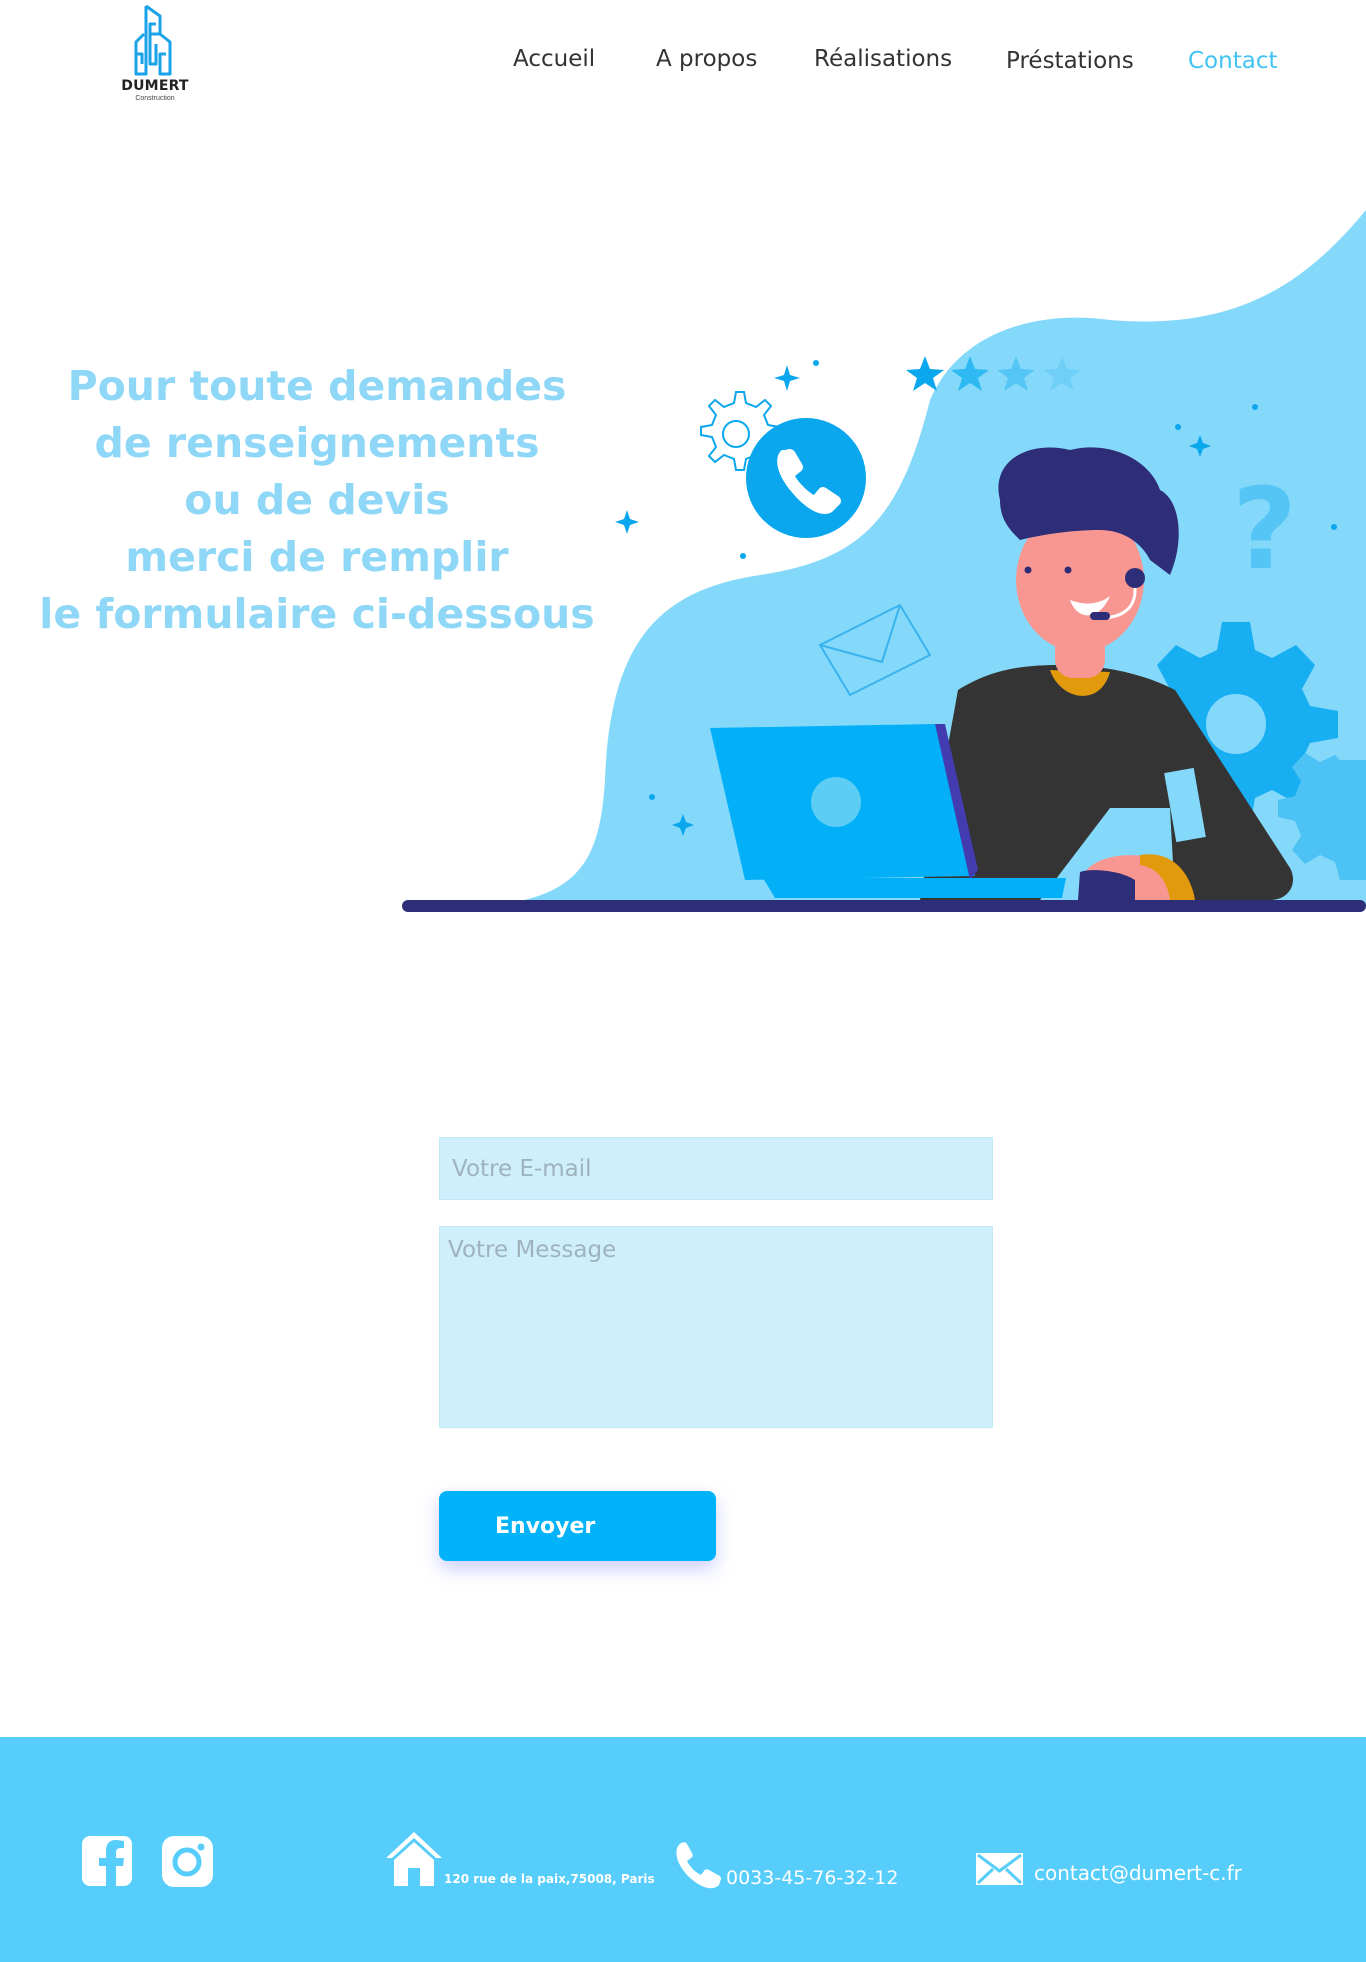  What do you see at coordinates (317, 386) in the screenshot?
I see `hero-line-1: Pour toute demandes` at bounding box center [317, 386].